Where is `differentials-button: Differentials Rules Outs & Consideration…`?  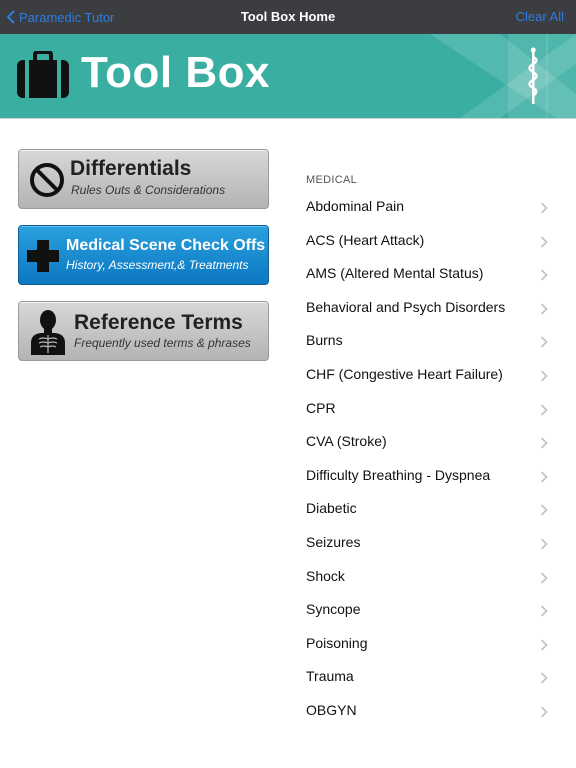 differentials-button: Differentials Rules Outs & Consideration… is located at coordinates (143, 179).